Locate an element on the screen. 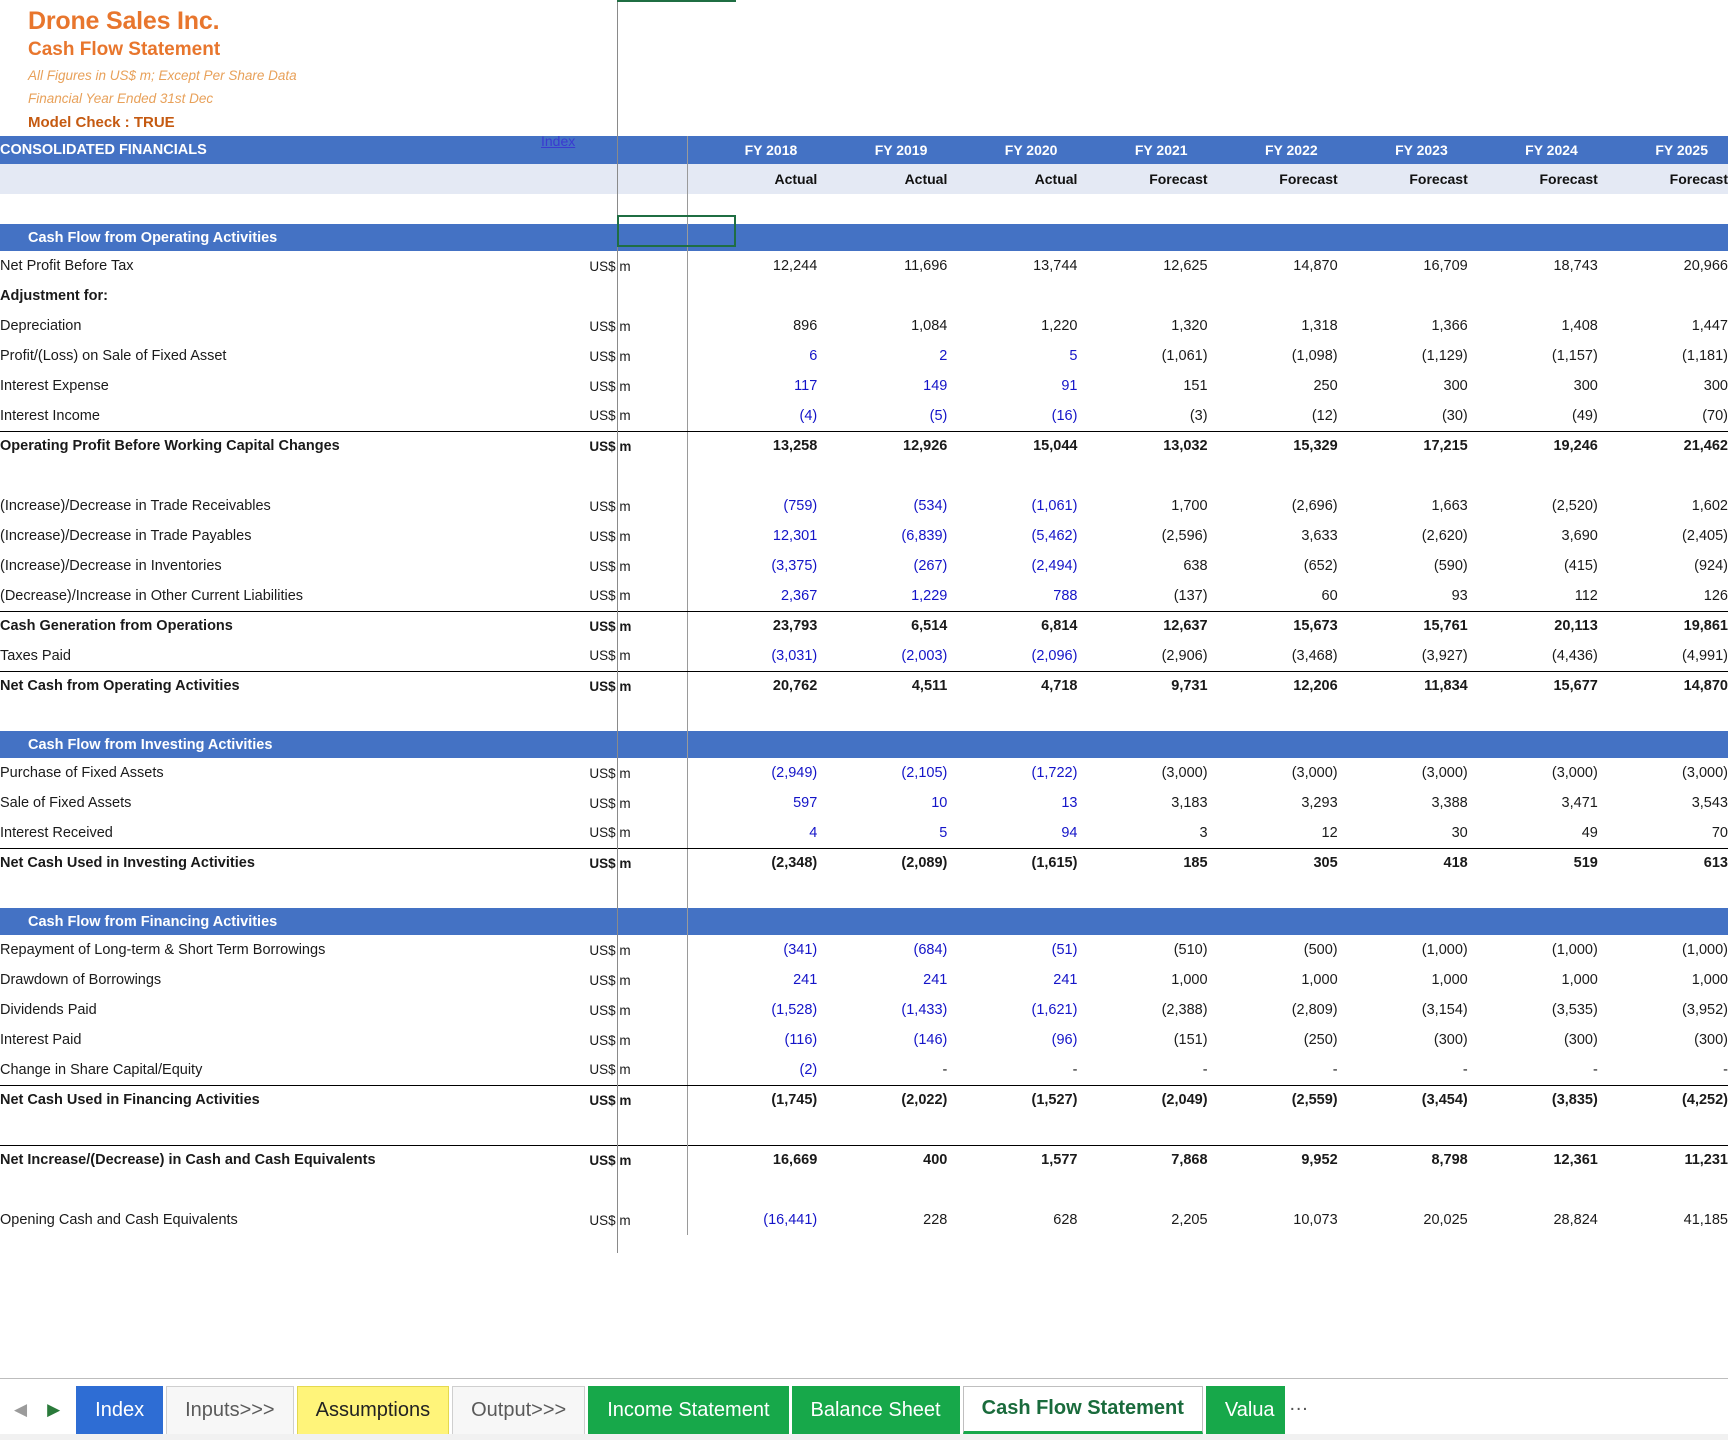  value-cell: 3,471 is located at coordinates (1533, 803).